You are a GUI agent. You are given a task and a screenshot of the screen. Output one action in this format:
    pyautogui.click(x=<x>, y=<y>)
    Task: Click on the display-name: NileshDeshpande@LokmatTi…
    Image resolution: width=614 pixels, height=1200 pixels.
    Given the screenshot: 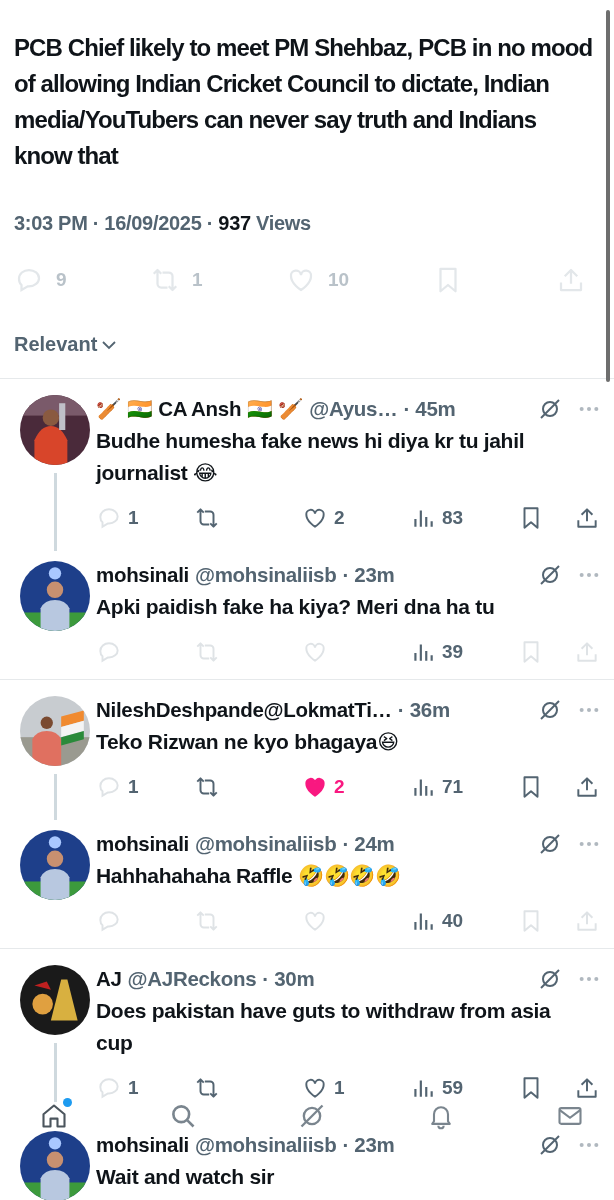 What is the action you would take?
    pyautogui.click(x=244, y=710)
    